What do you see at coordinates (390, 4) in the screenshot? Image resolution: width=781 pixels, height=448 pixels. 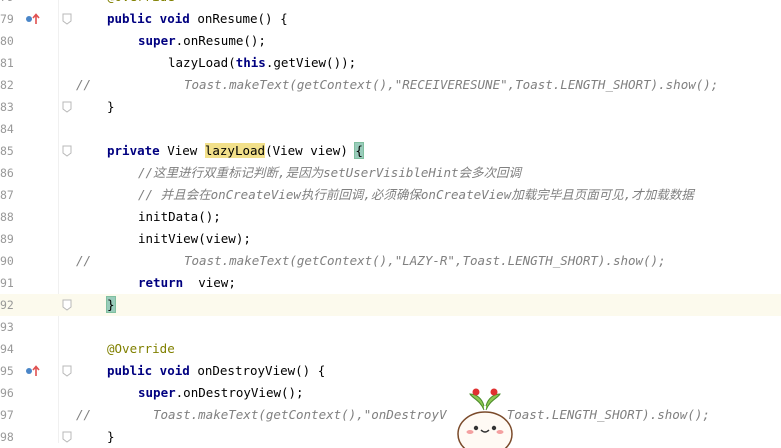 I see `code-line: 79 @Override` at bounding box center [390, 4].